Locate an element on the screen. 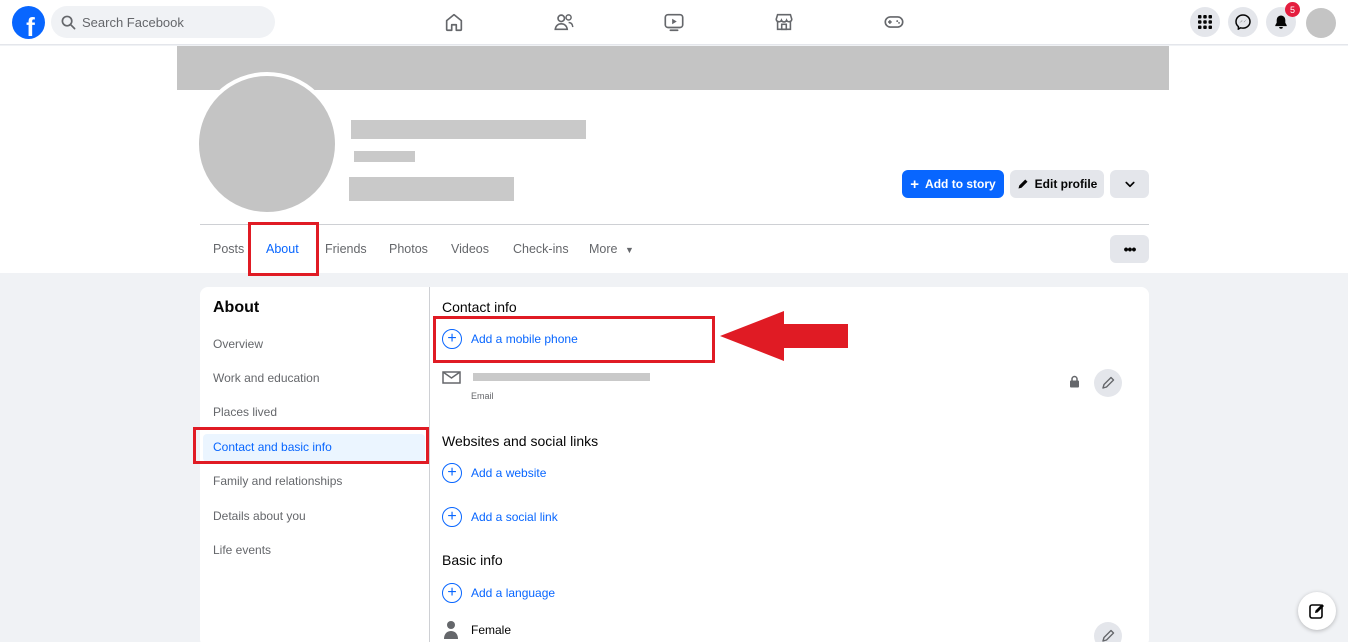 Image resolution: width=1348 pixels, height=642 pixels. gaming-icon is located at coordinates (894, 22).